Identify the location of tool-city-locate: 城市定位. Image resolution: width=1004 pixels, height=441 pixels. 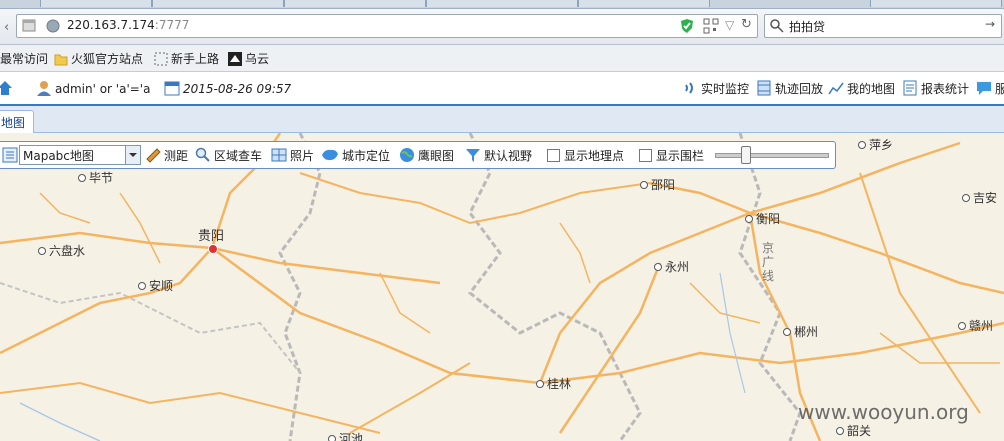
(355, 155).